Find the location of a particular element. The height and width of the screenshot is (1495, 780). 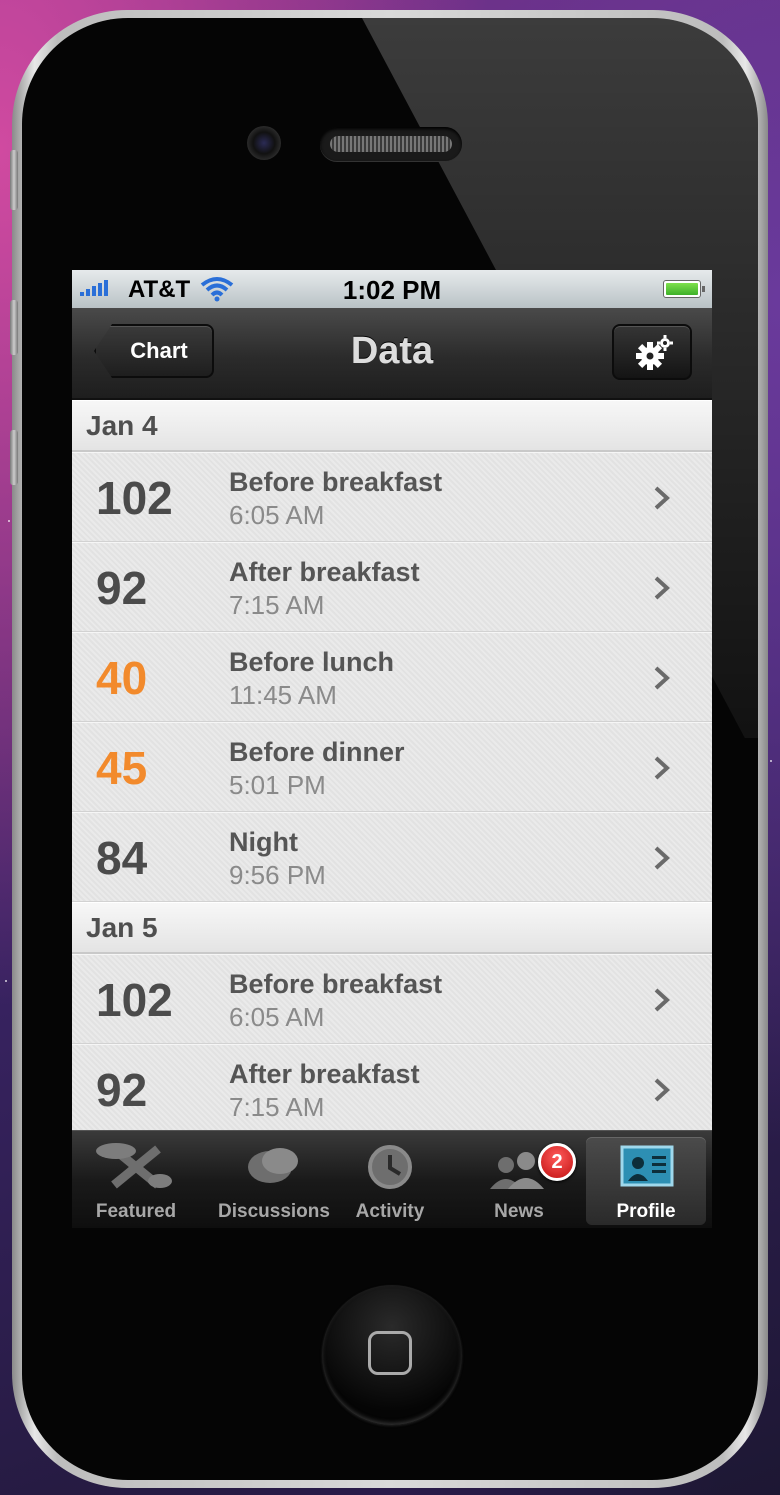

reading-label: Night is located at coordinates (263, 842).